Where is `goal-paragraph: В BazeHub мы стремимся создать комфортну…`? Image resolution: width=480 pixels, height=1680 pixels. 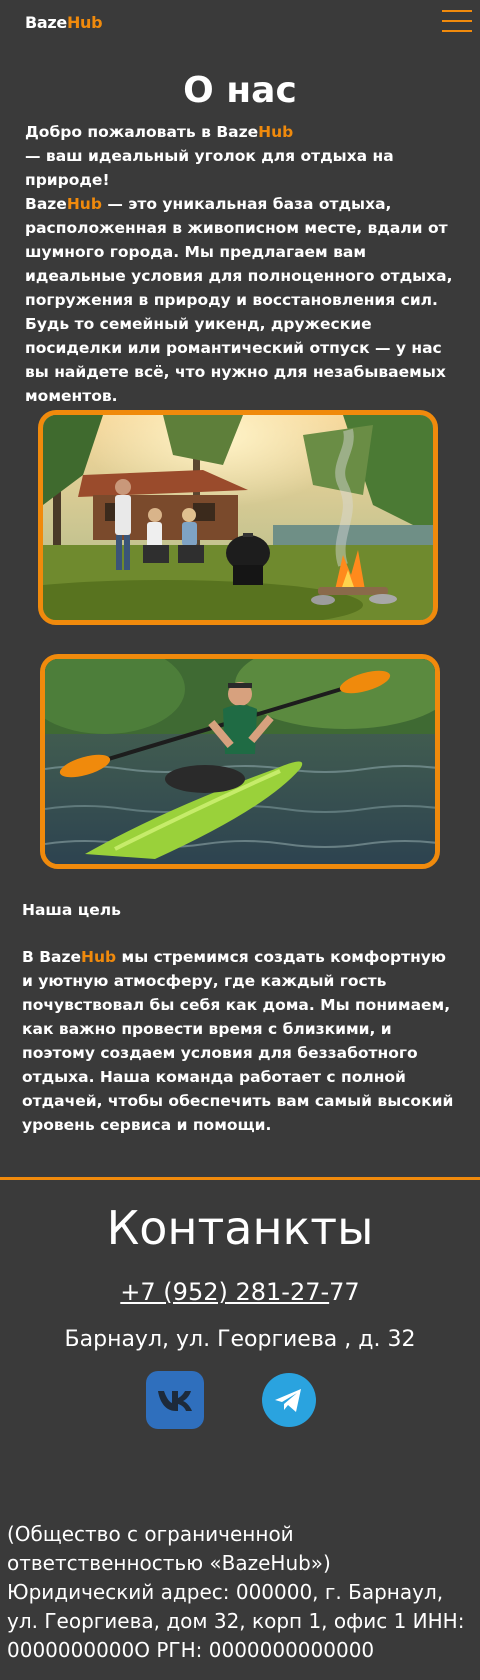
goal-paragraph: В BazeHub мы стремимся создать комфортну… is located at coordinates (242, 1041).